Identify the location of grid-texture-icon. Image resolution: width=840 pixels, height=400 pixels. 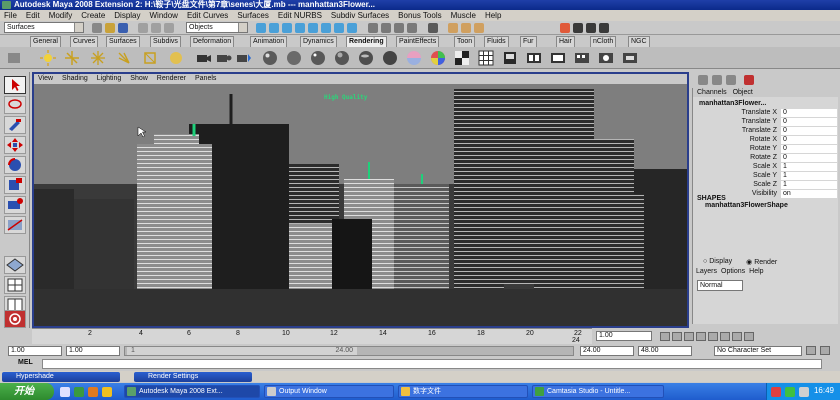
(486, 58).